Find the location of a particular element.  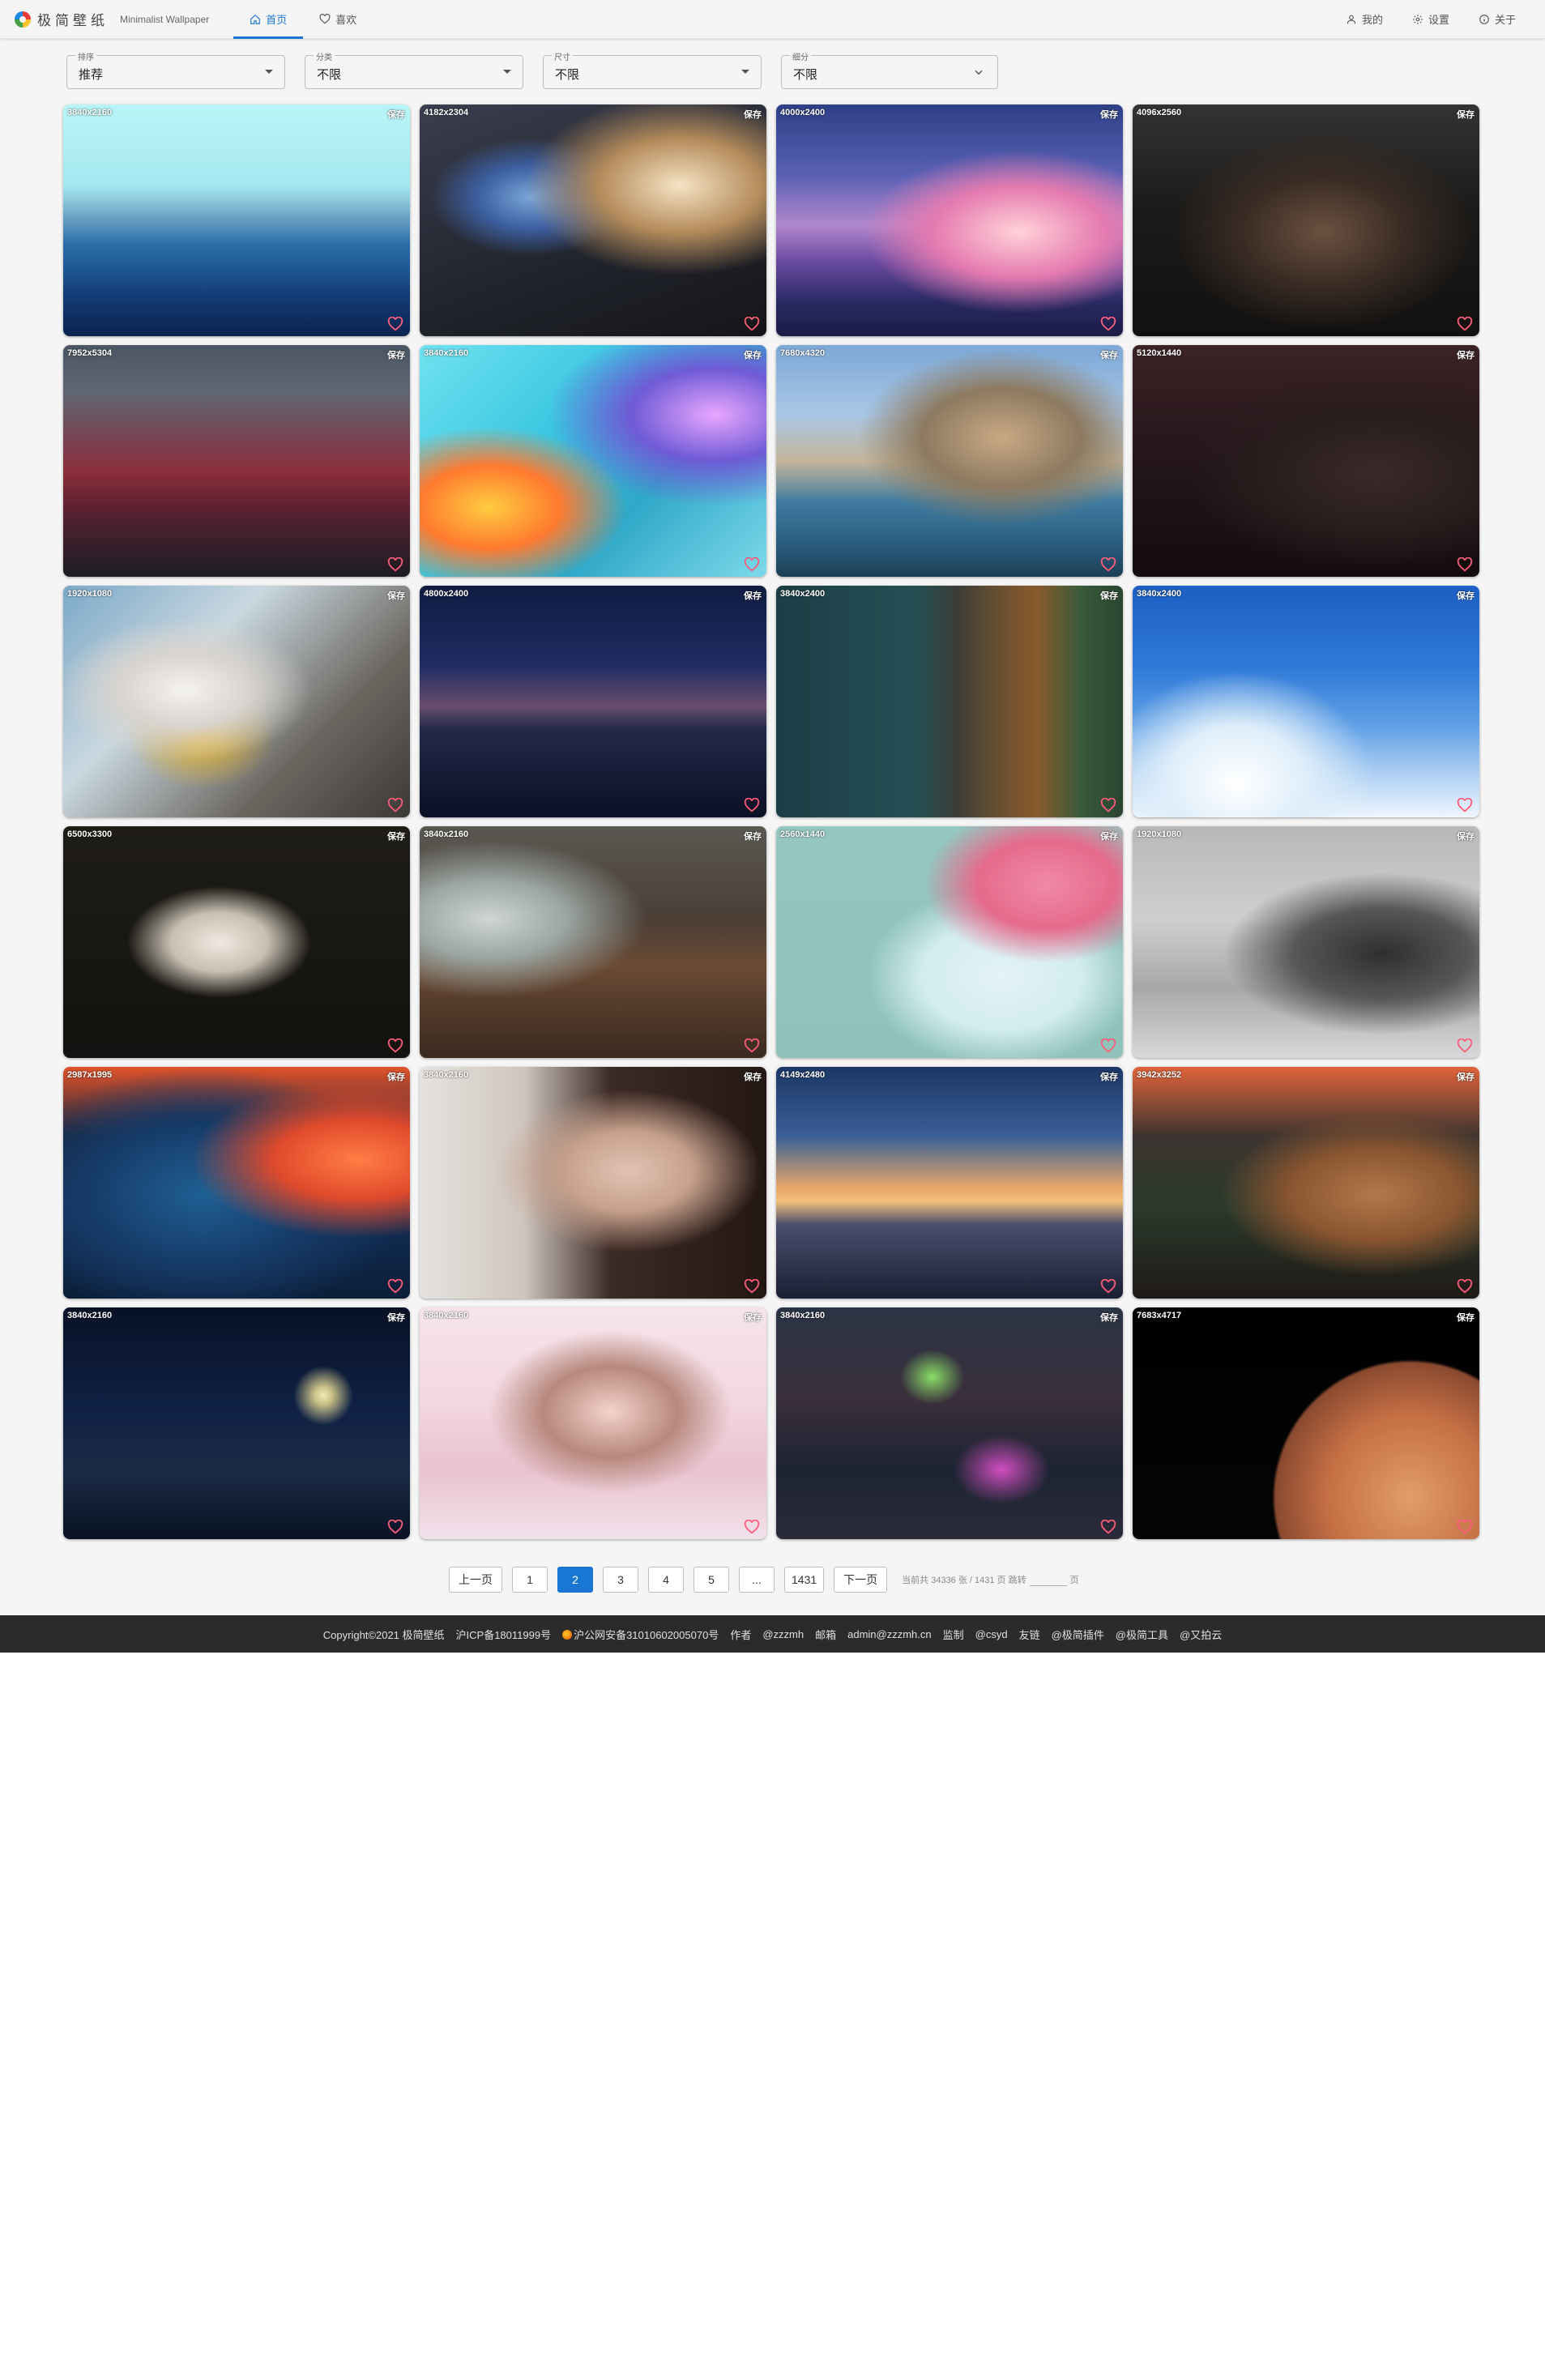

size-select: 尺寸 不限 is located at coordinates (653, 69).